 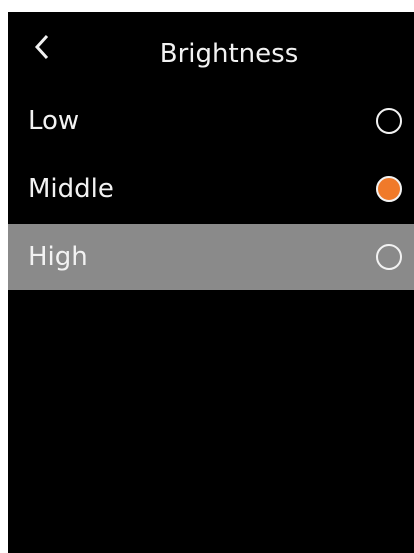 I want to click on page-title: Brightness, so click(x=229, y=54).